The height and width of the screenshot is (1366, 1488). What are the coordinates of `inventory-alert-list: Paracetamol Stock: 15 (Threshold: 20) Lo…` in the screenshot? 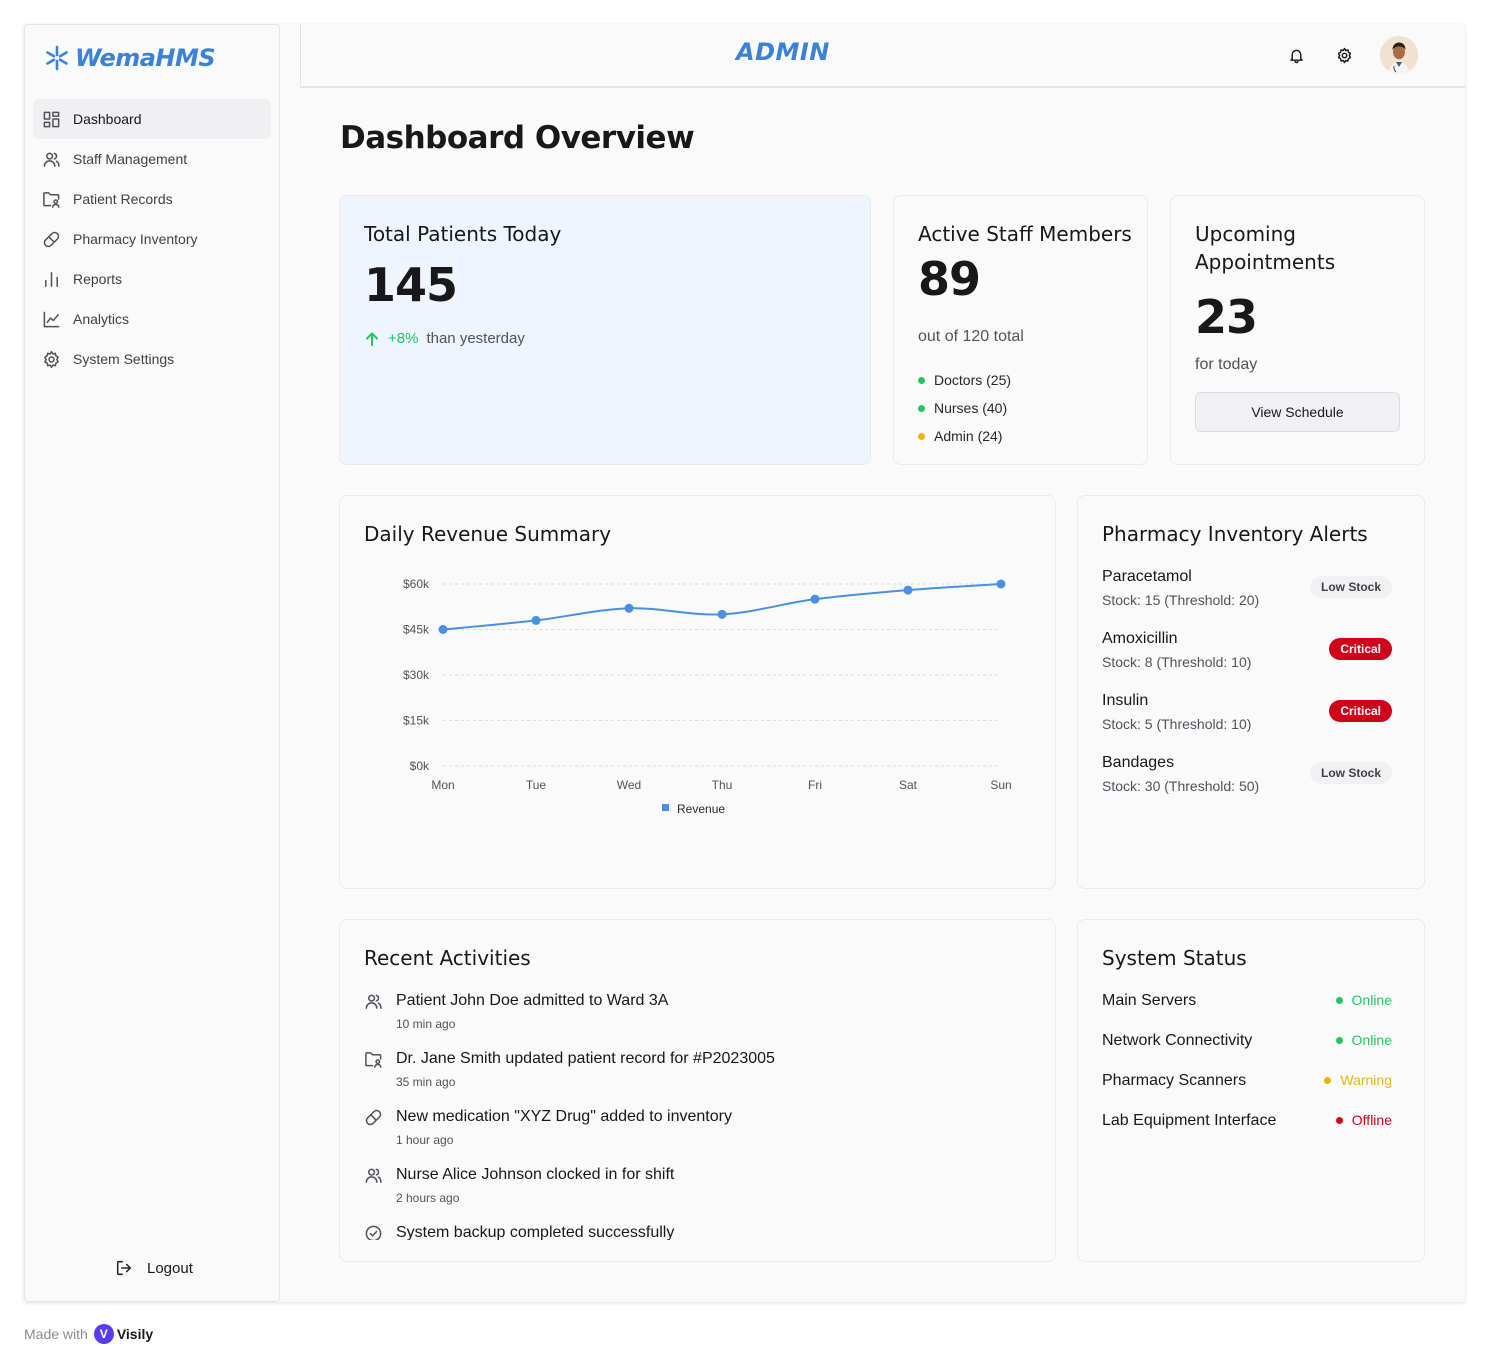 It's located at (1247, 692).